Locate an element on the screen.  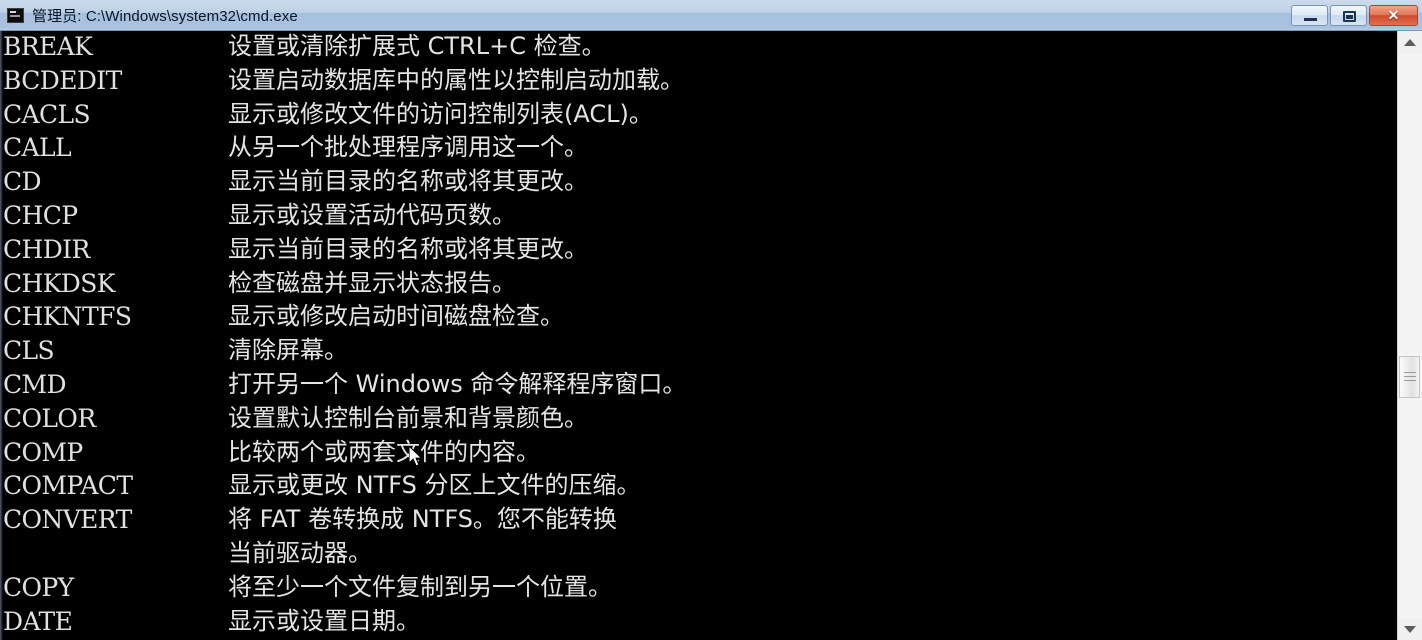
maximize-button is located at coordinates (1348, 15).